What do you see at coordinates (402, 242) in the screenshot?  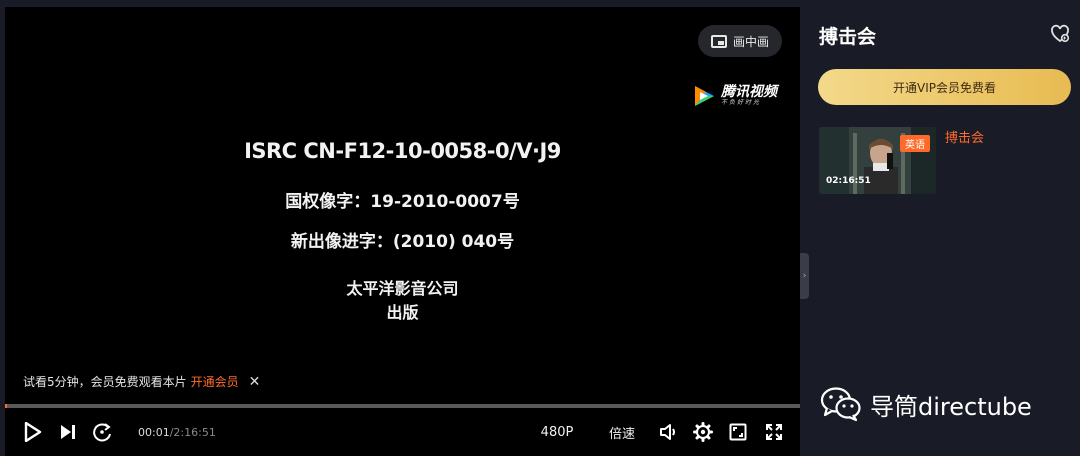 I see `credit-line-import: 新出像进字：(2010) 040号` at bounding box center [402, 242].